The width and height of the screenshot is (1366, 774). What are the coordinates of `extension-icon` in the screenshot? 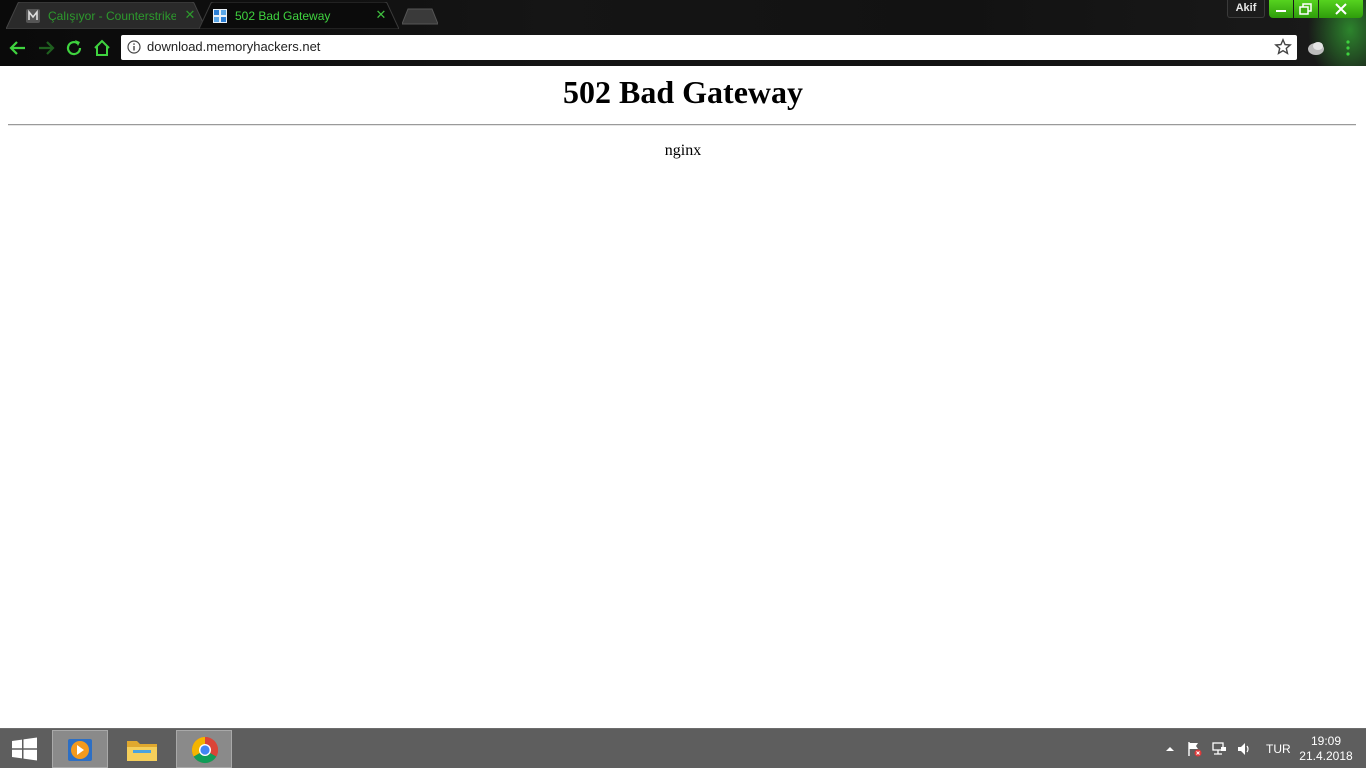 It's located at (1316, 48).